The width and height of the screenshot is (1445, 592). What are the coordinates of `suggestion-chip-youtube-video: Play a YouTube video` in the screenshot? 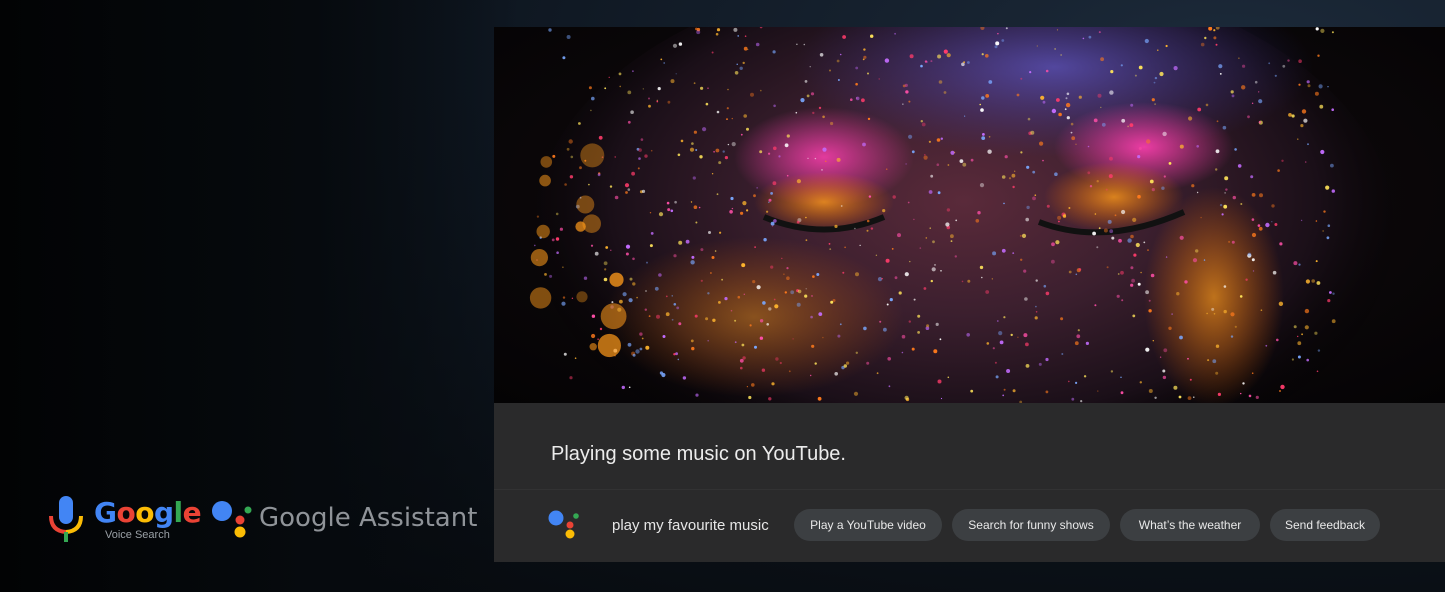 It's located at (868, 525).